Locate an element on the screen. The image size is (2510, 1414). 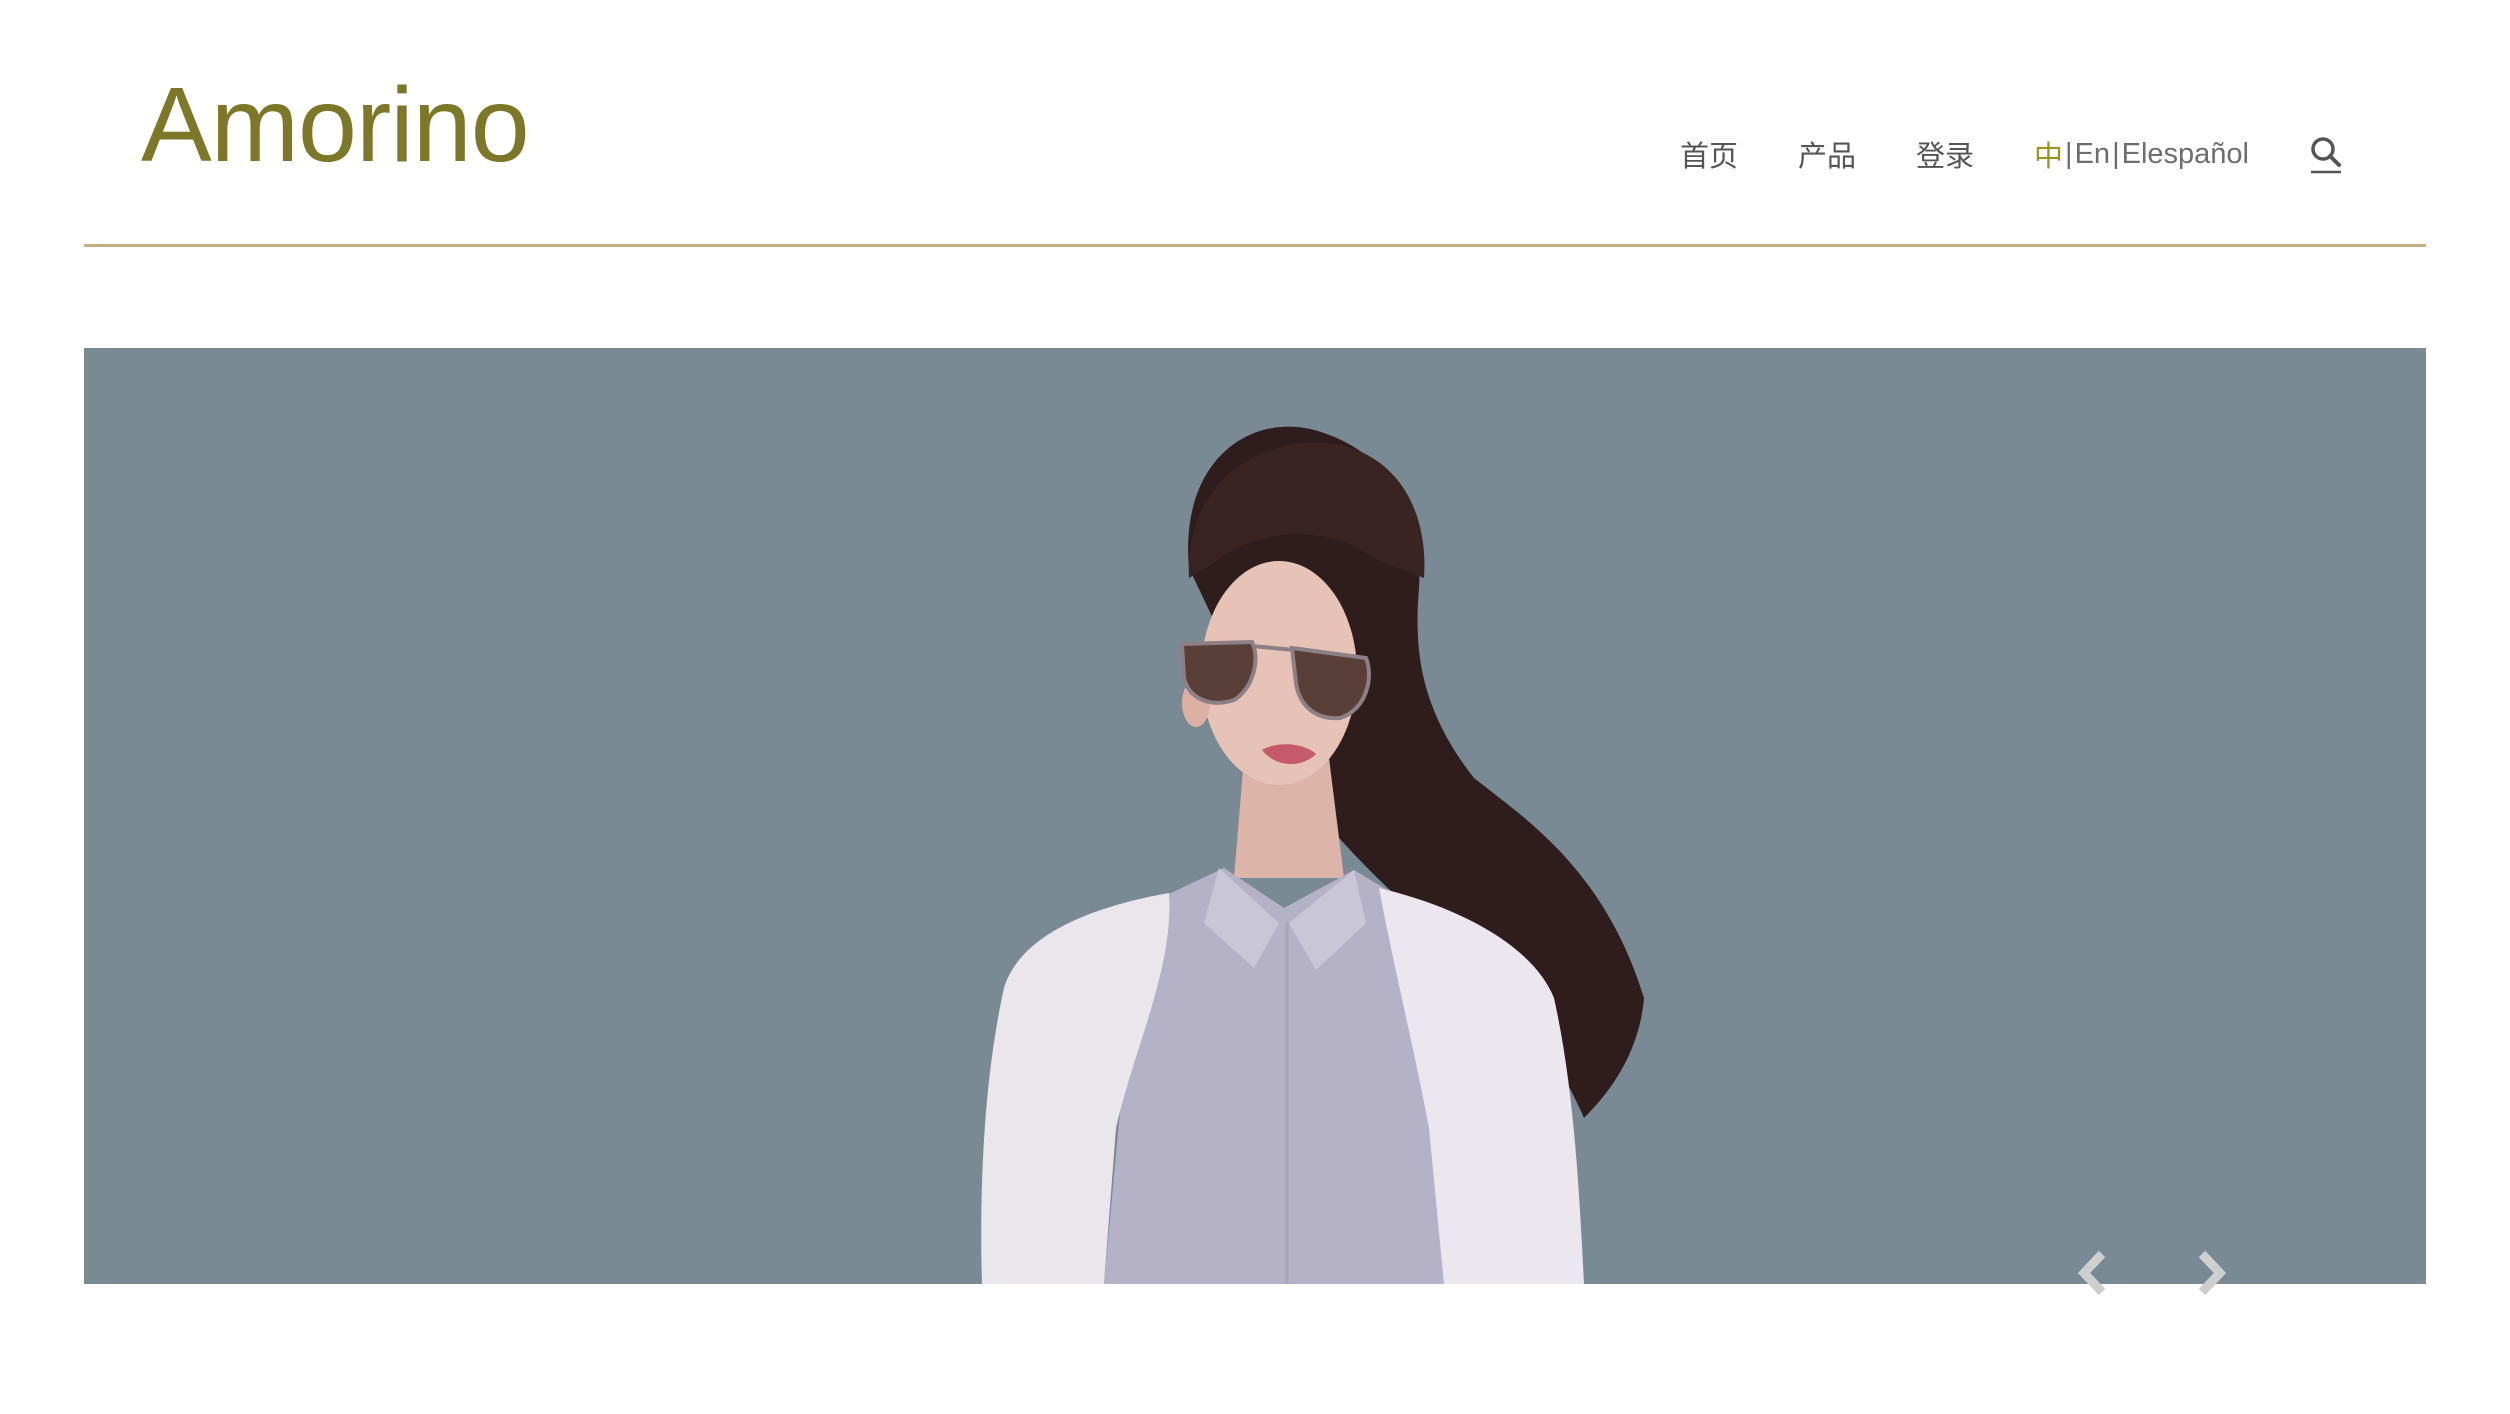
carousel-prev-button is located at coordinates (2092, 1273).